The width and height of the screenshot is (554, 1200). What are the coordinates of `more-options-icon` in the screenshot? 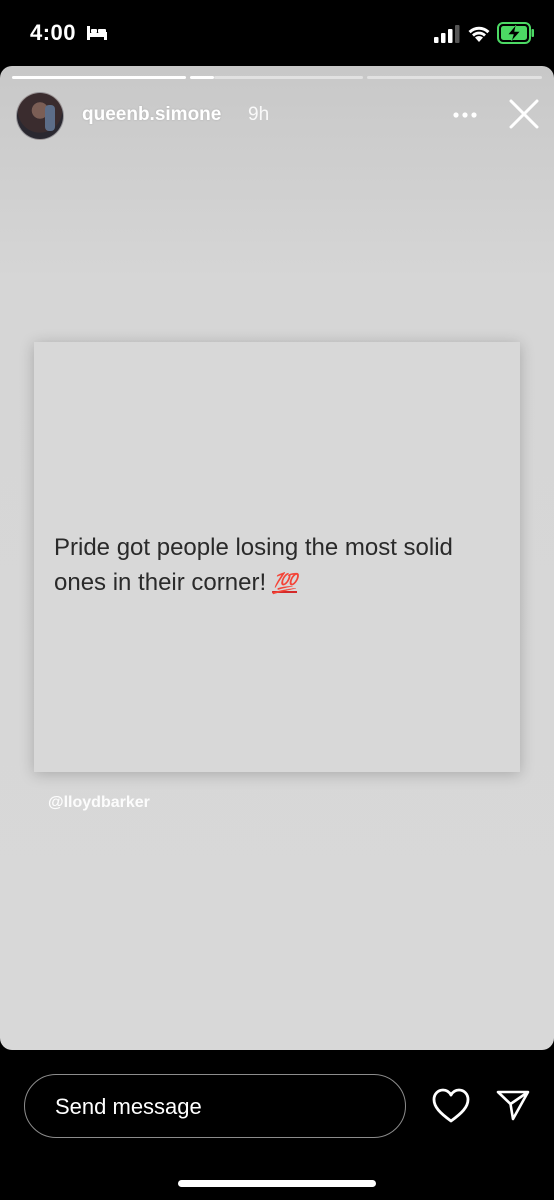 It's located at (465, 115).